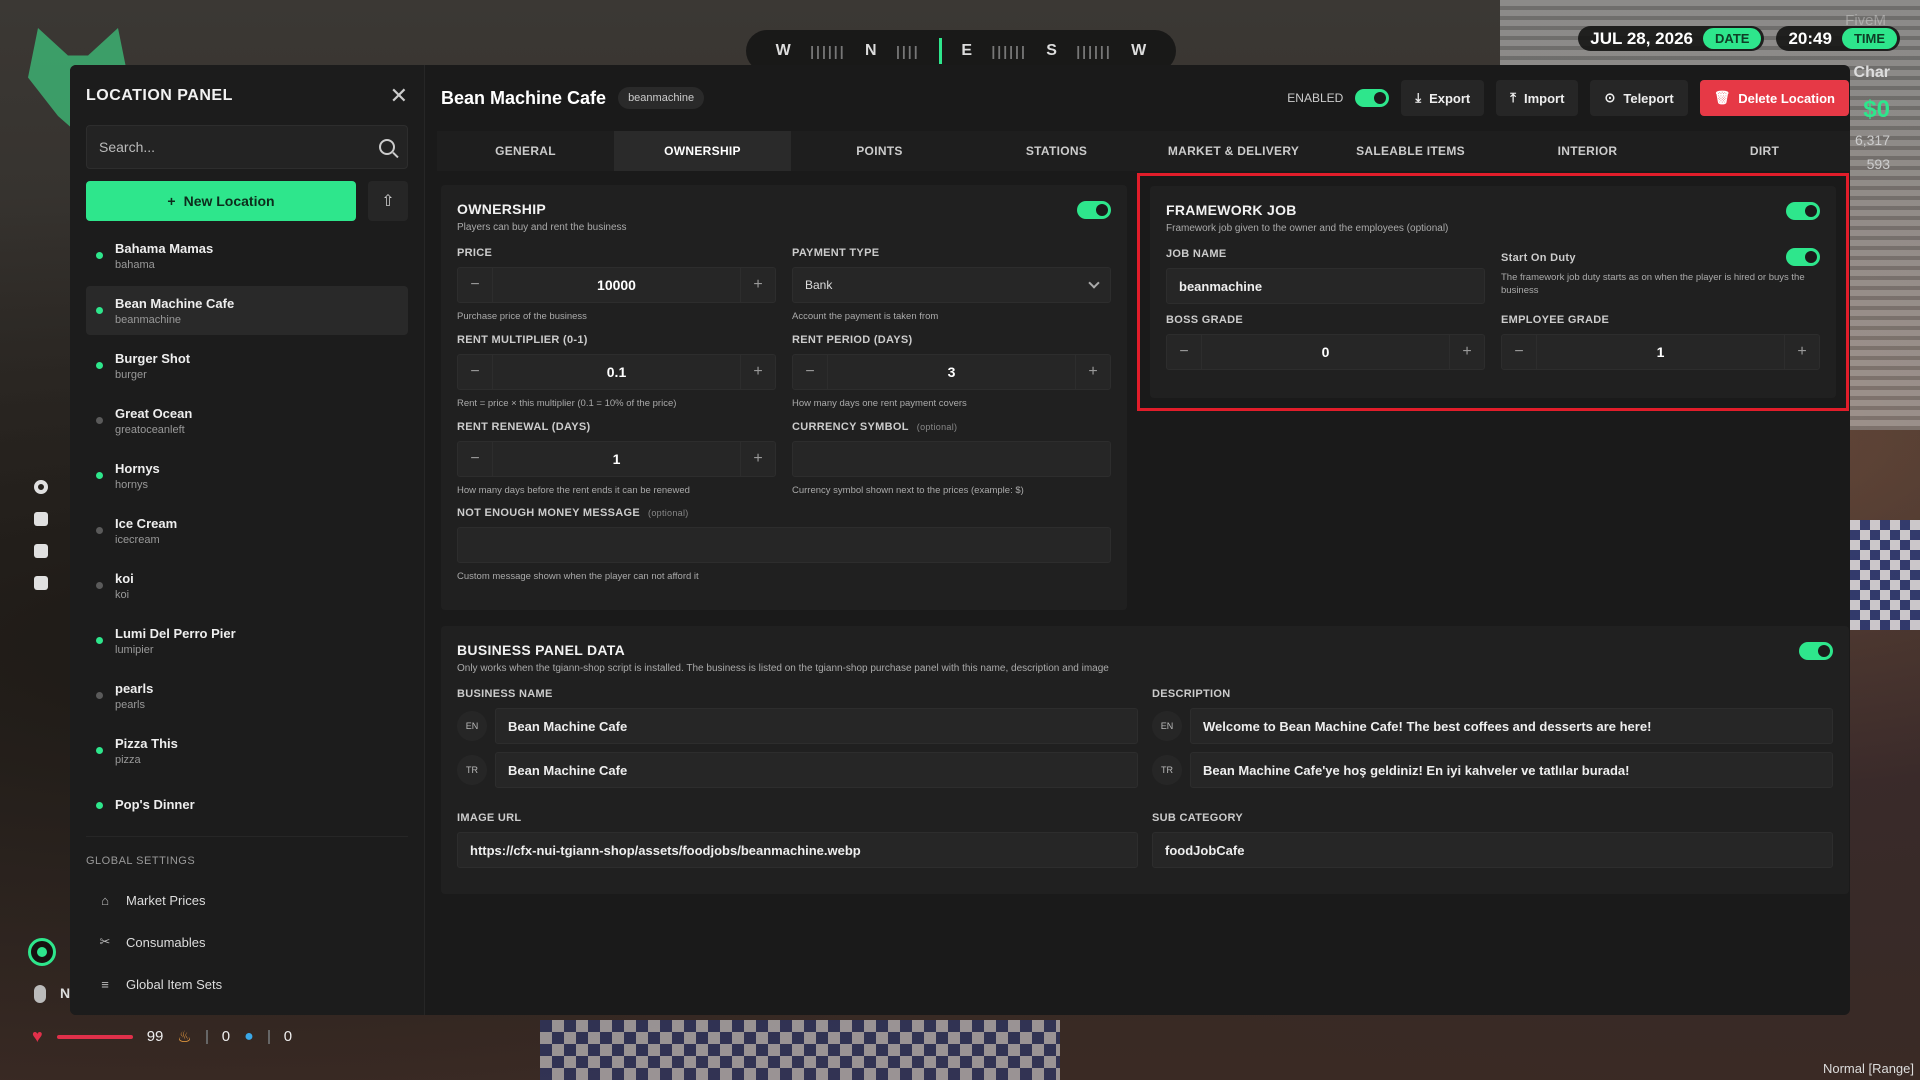 This screenshot has height=1080, width=1920. What do you see at coordinates (1325, 286) in the screenshot?
I see `job-name-input: beanmachine` at bounding box center [1325, 286].